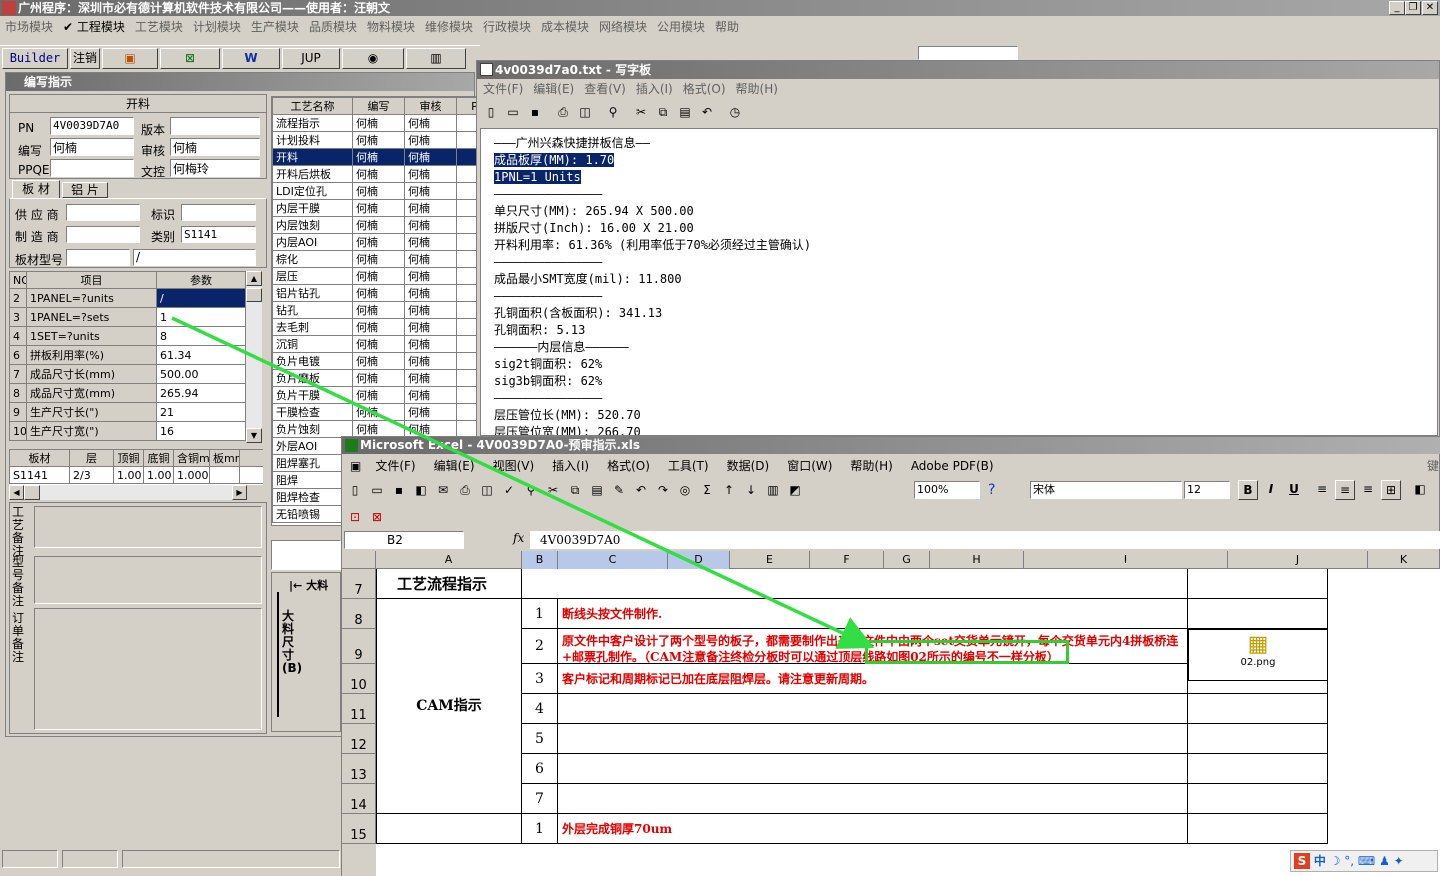 Image resolution: width=1440 pixels, height=876 pixels. I want to click on process-cell: 棕化, so click(312, 259).